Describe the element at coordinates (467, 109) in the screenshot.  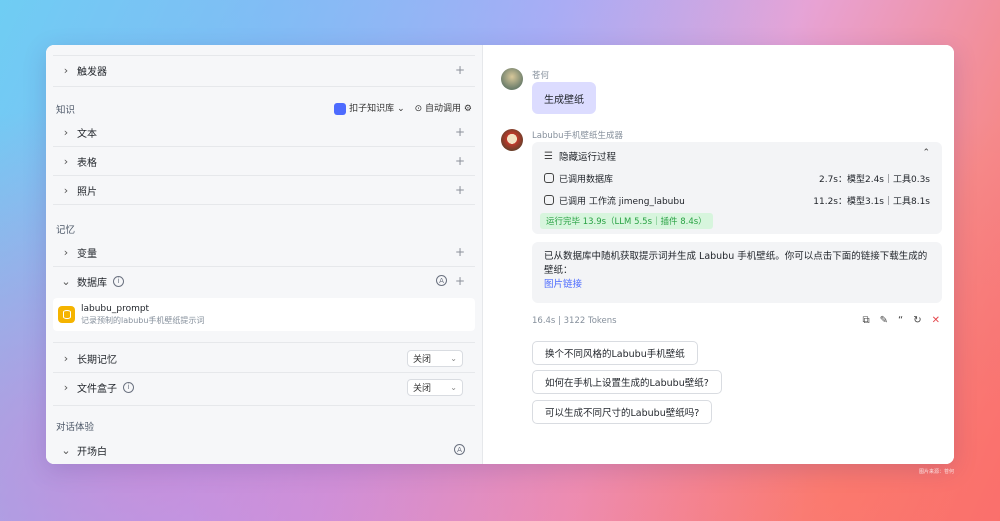
I see `settings-icon: ⚙` at that location.